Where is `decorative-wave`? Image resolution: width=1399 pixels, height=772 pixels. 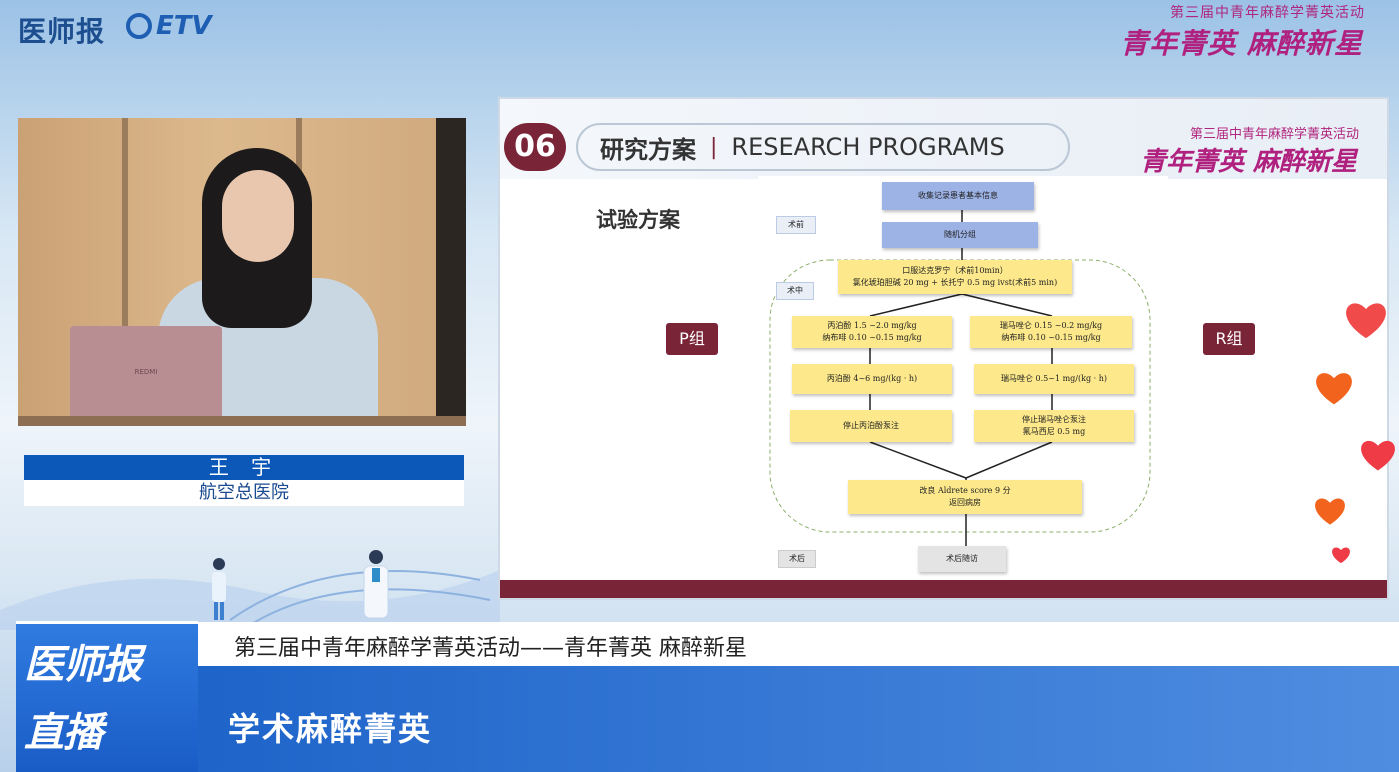 decorative-wave is located at coordinates (250, 600).